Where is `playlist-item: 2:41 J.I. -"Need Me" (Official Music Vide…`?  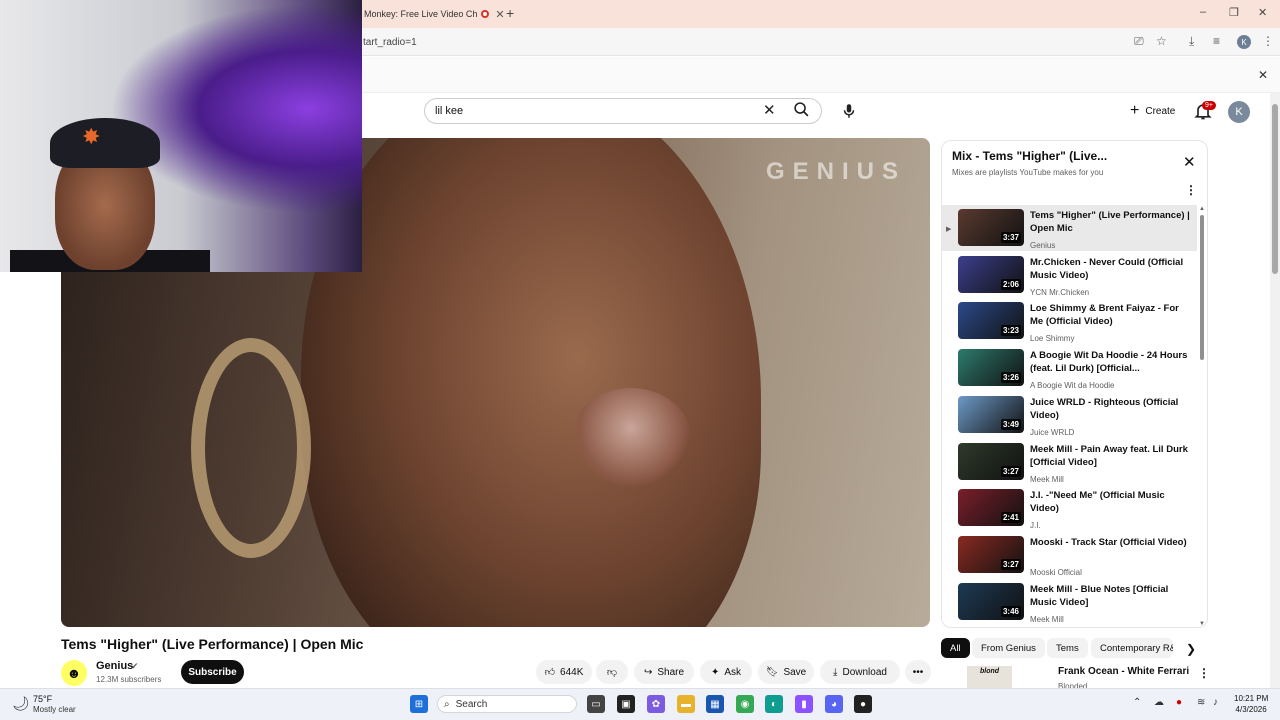
playlist-item: 2:41 J.I. -"Need Me" (Official Music Vide… is located at coordinates (1069, 508).